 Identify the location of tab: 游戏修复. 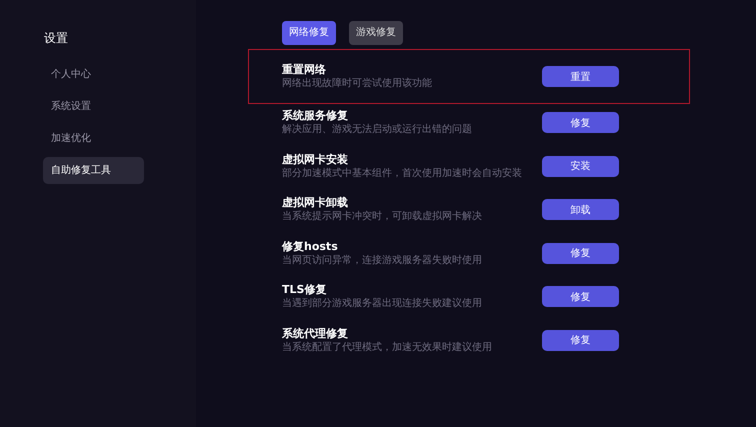
(376, 33).